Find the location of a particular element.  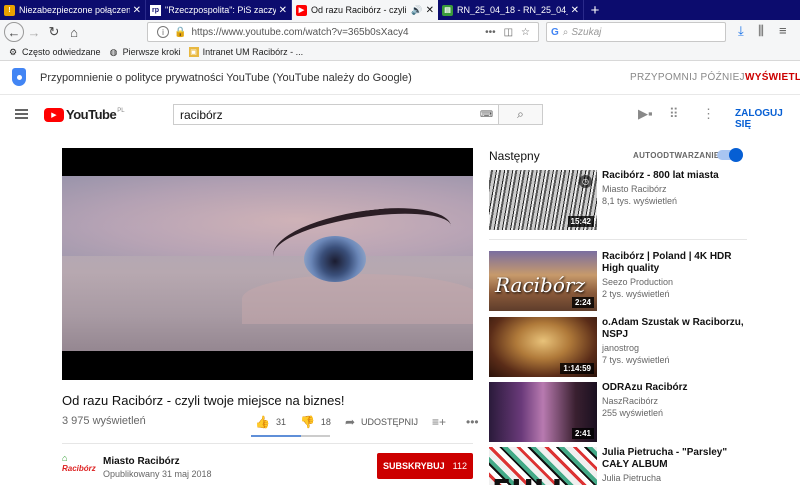

more-actions-button: ••• is located at coordinates (475, 422).